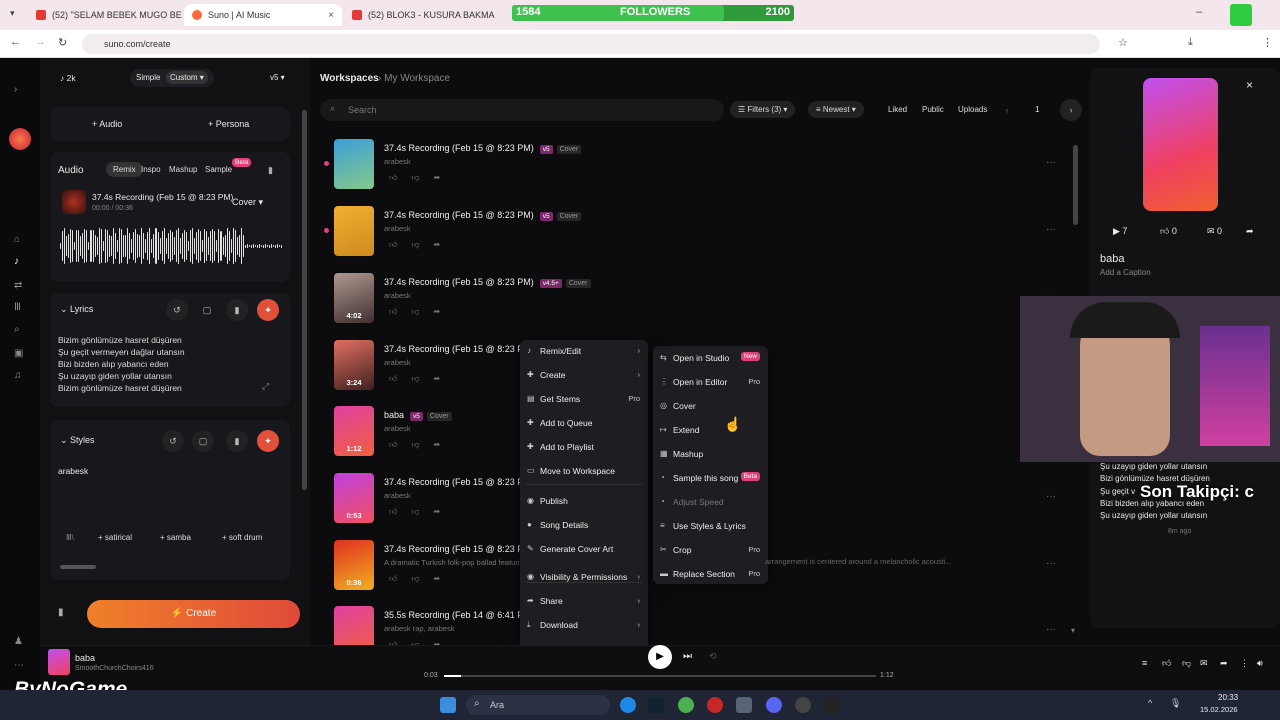  What do you see at coordinates (1075, 185) in the screenshot?
I see `list-scrollbar` at bounding box center [1075, 185].